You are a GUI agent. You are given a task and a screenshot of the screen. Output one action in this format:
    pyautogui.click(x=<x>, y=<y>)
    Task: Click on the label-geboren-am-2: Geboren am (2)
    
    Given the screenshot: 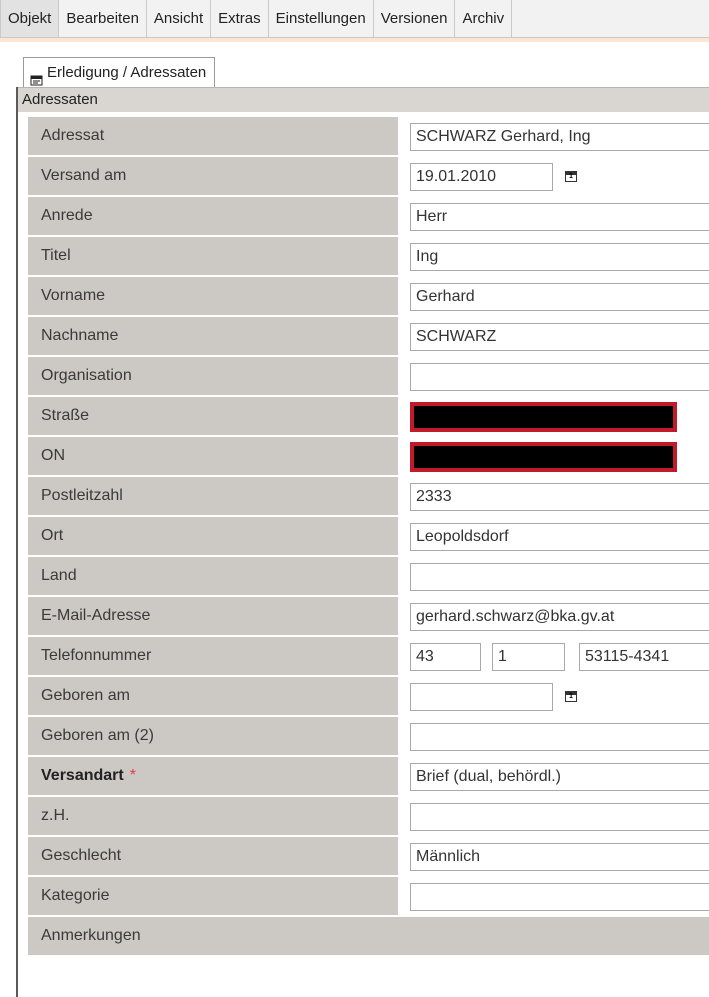 What is the action you would take?
    pyautogui.click(x=213, y=737)
    